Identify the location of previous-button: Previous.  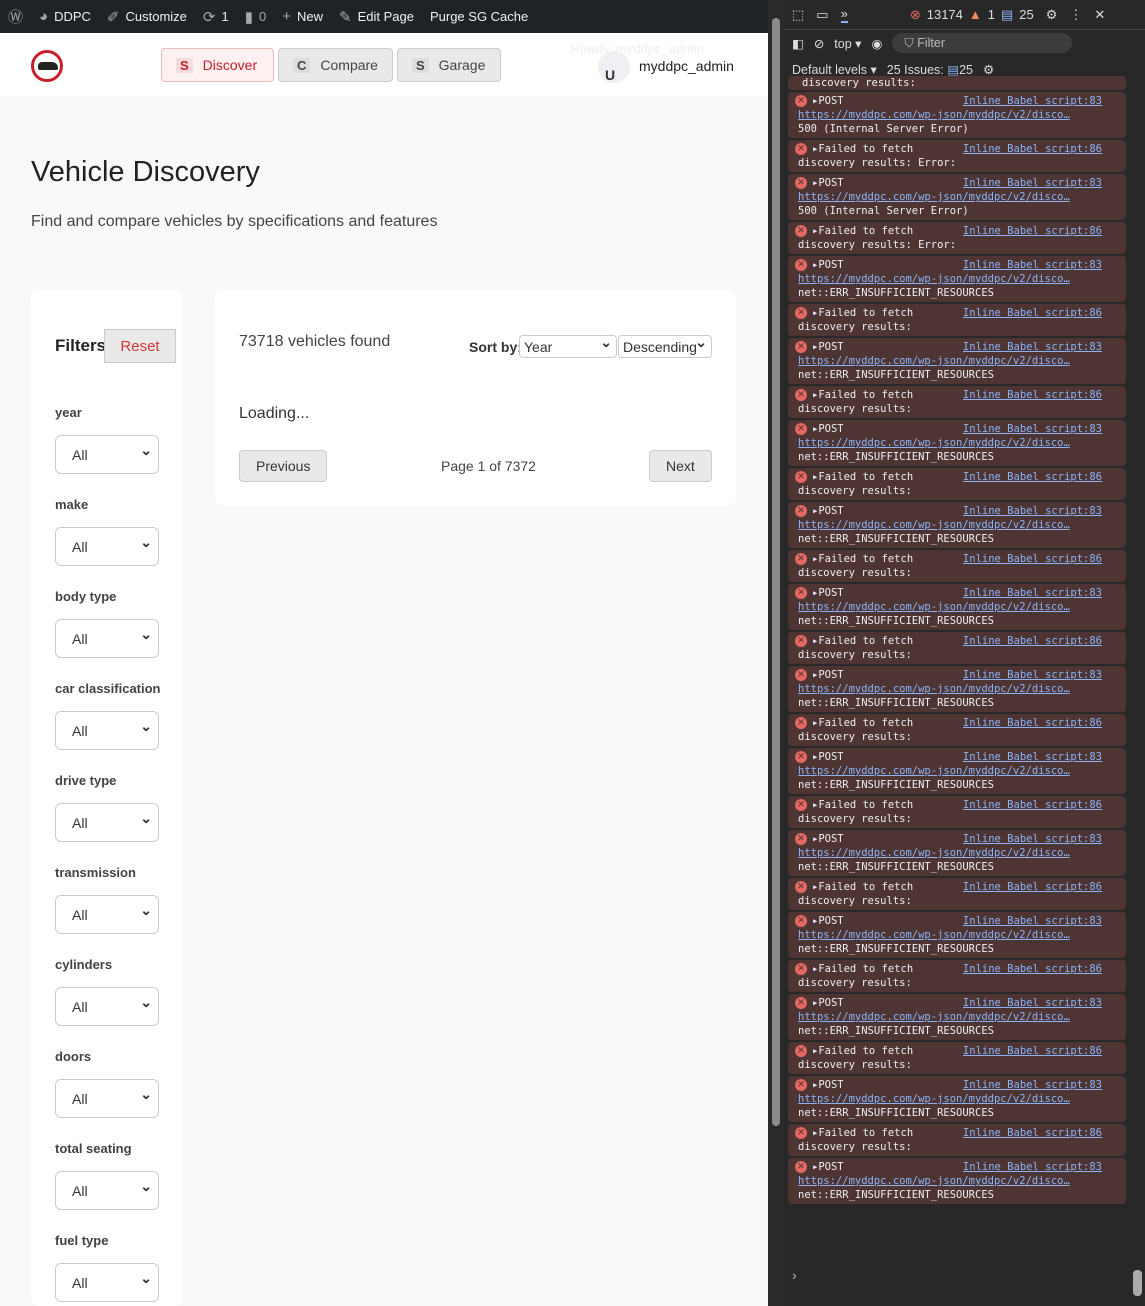
(283, 466).